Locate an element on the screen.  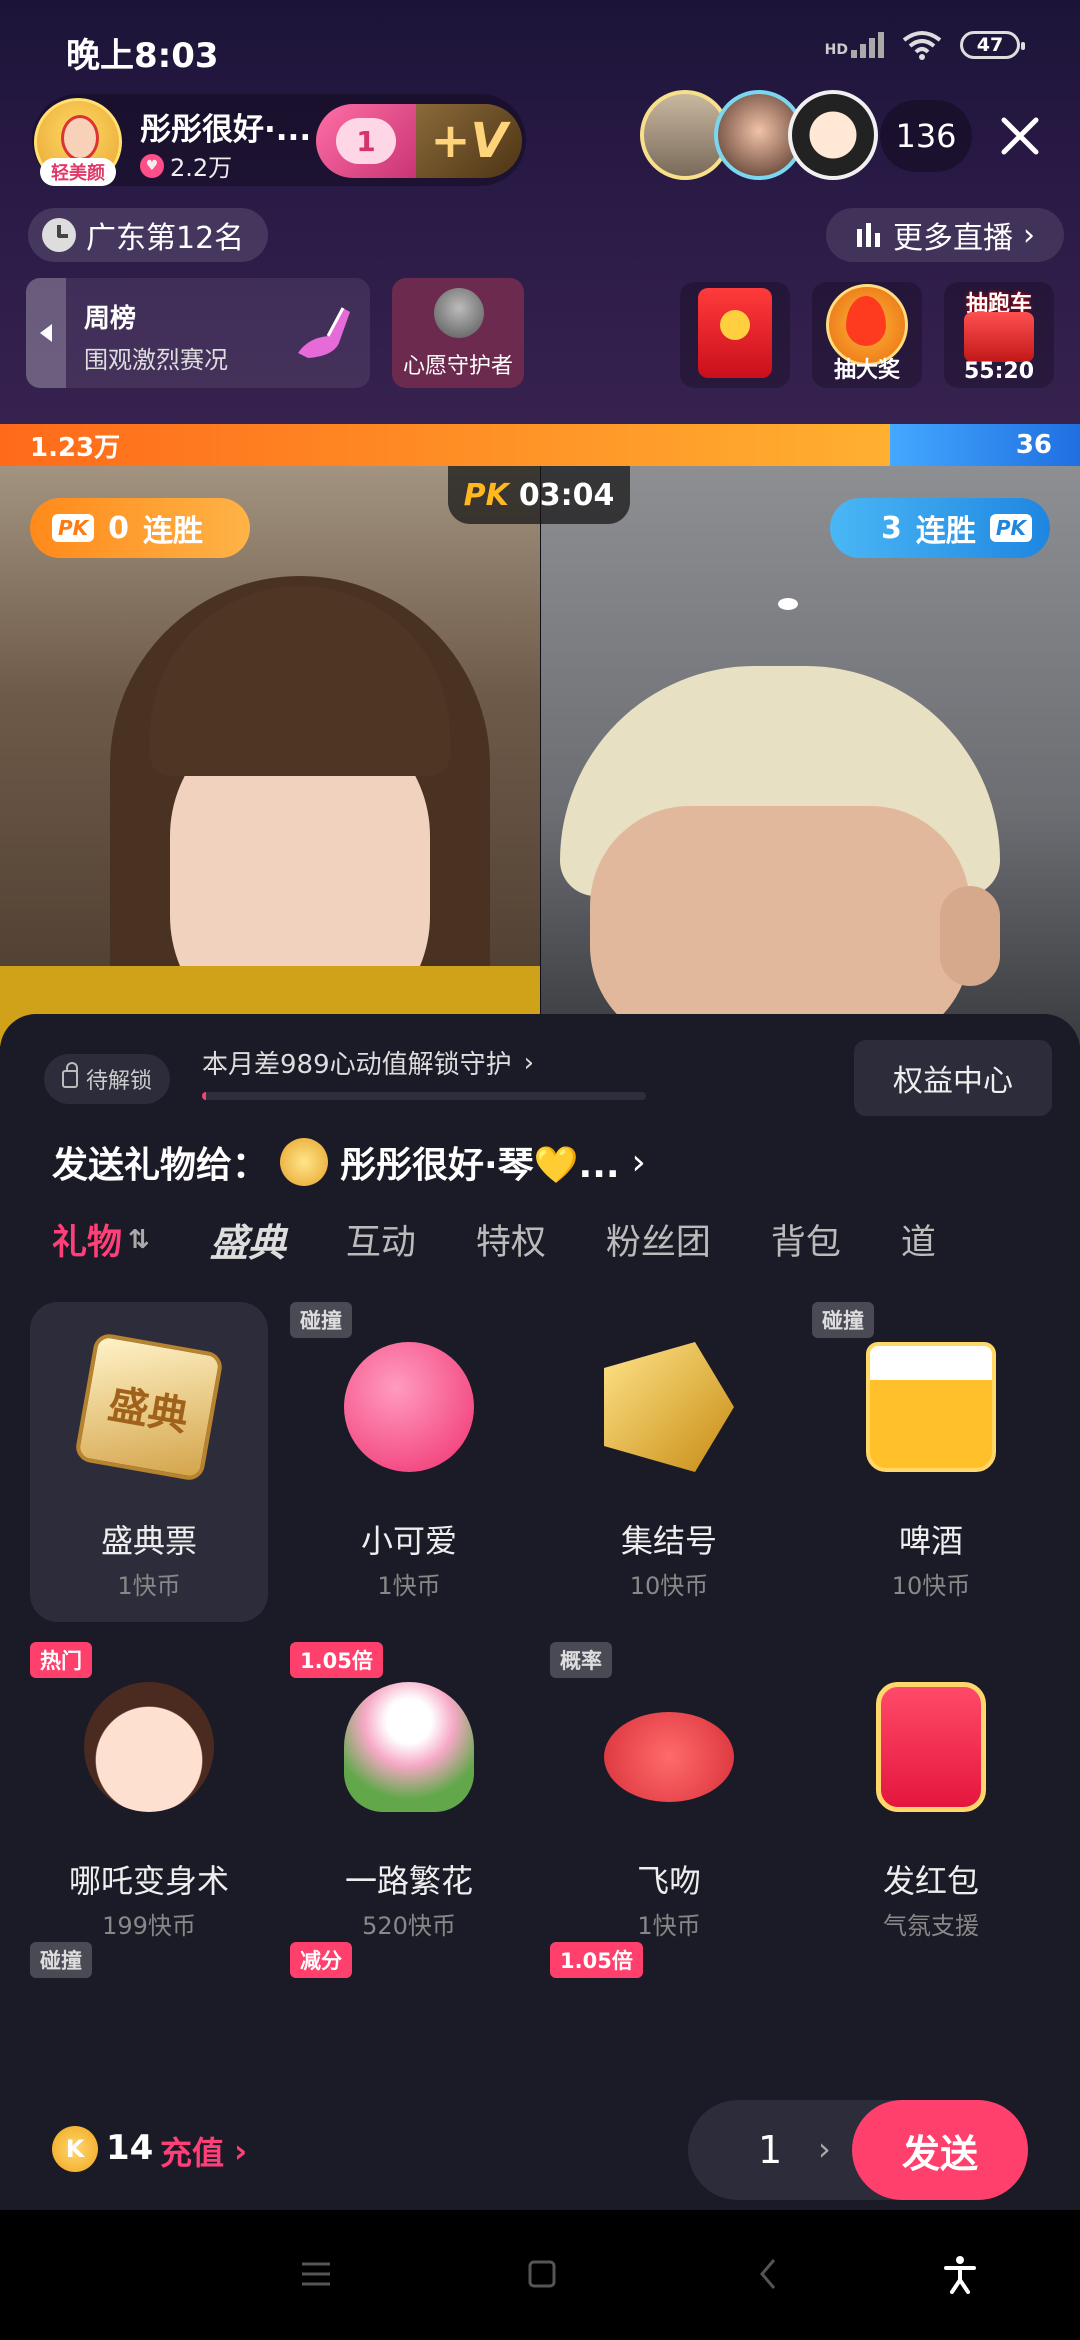
gift-box-icon is located at coordinates (999, 337).